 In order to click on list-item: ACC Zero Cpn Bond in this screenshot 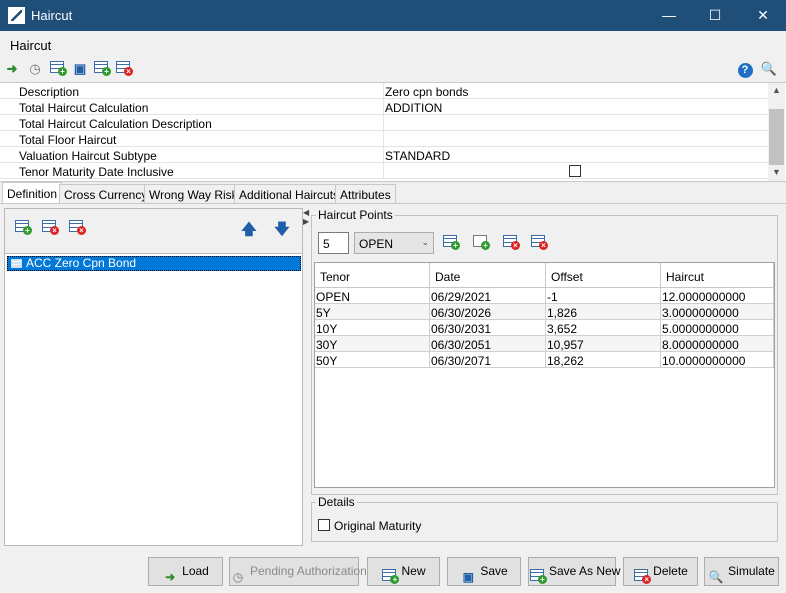, I will do `click(154, 263)`.